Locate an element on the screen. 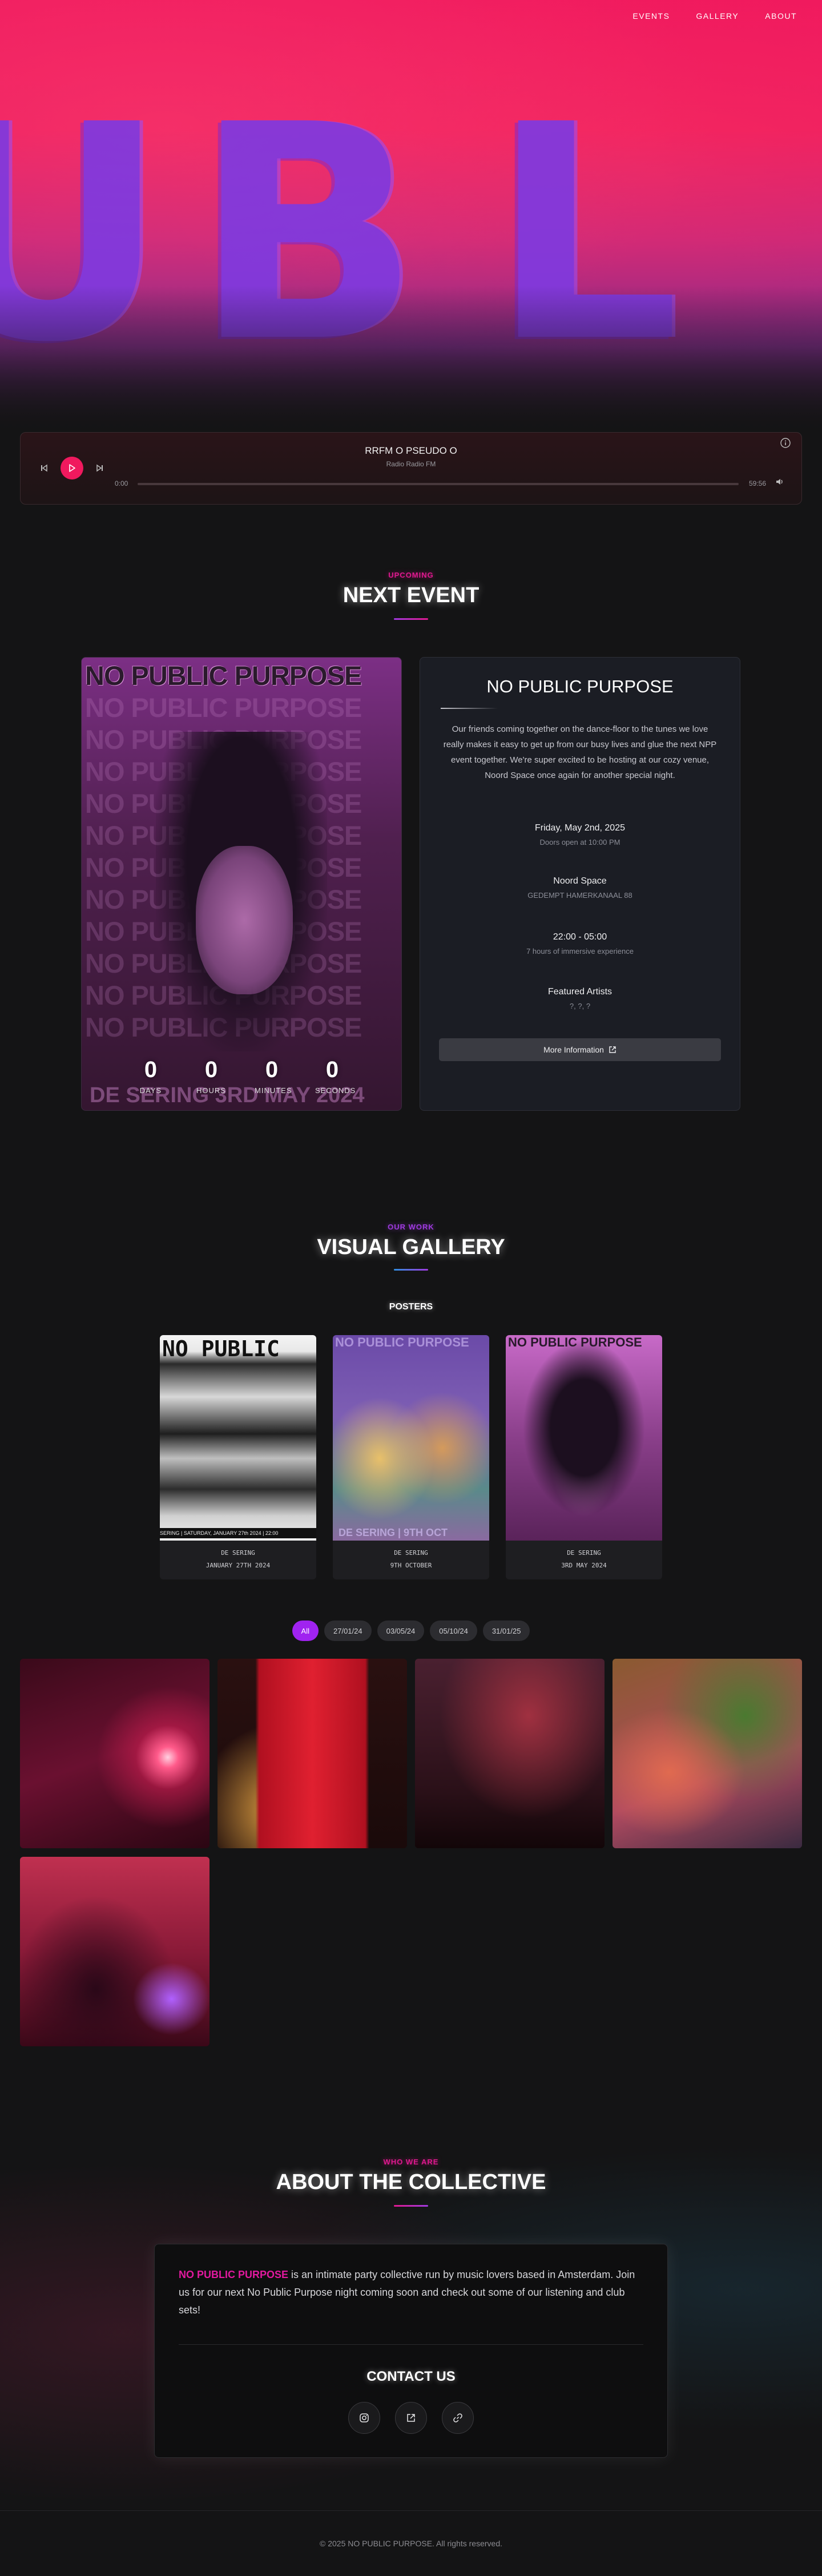 This screenshot has height=2576, width=822. poster-caption-date: 9TH OCTOBER is located at coordinates (411, 1566).